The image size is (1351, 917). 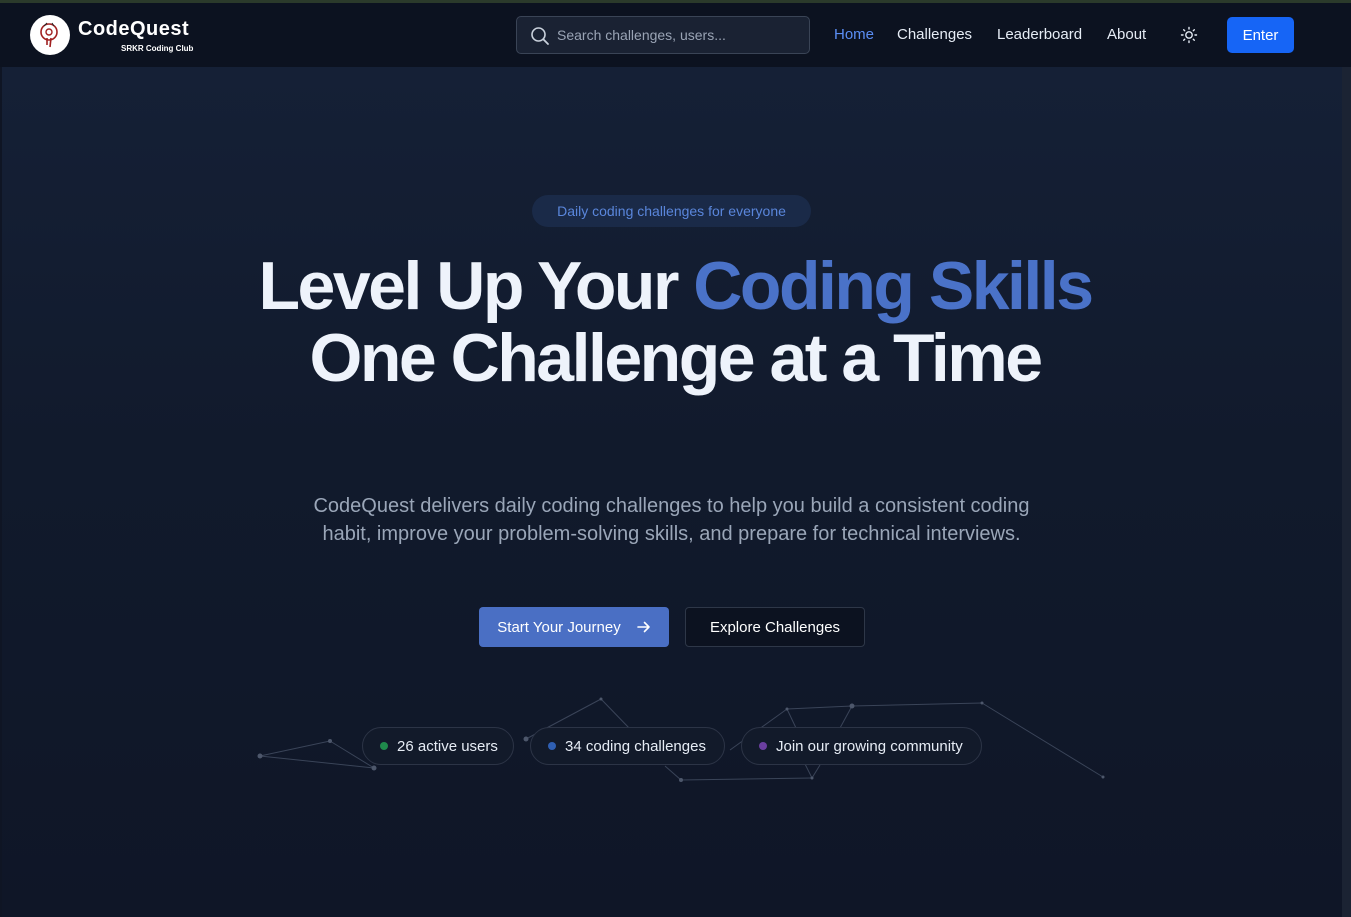 What do you see at coordinates (775, 627) in the screenshot?
I see `explore-challenges-button: Explore Challenges` at bounding box center [775, 627].